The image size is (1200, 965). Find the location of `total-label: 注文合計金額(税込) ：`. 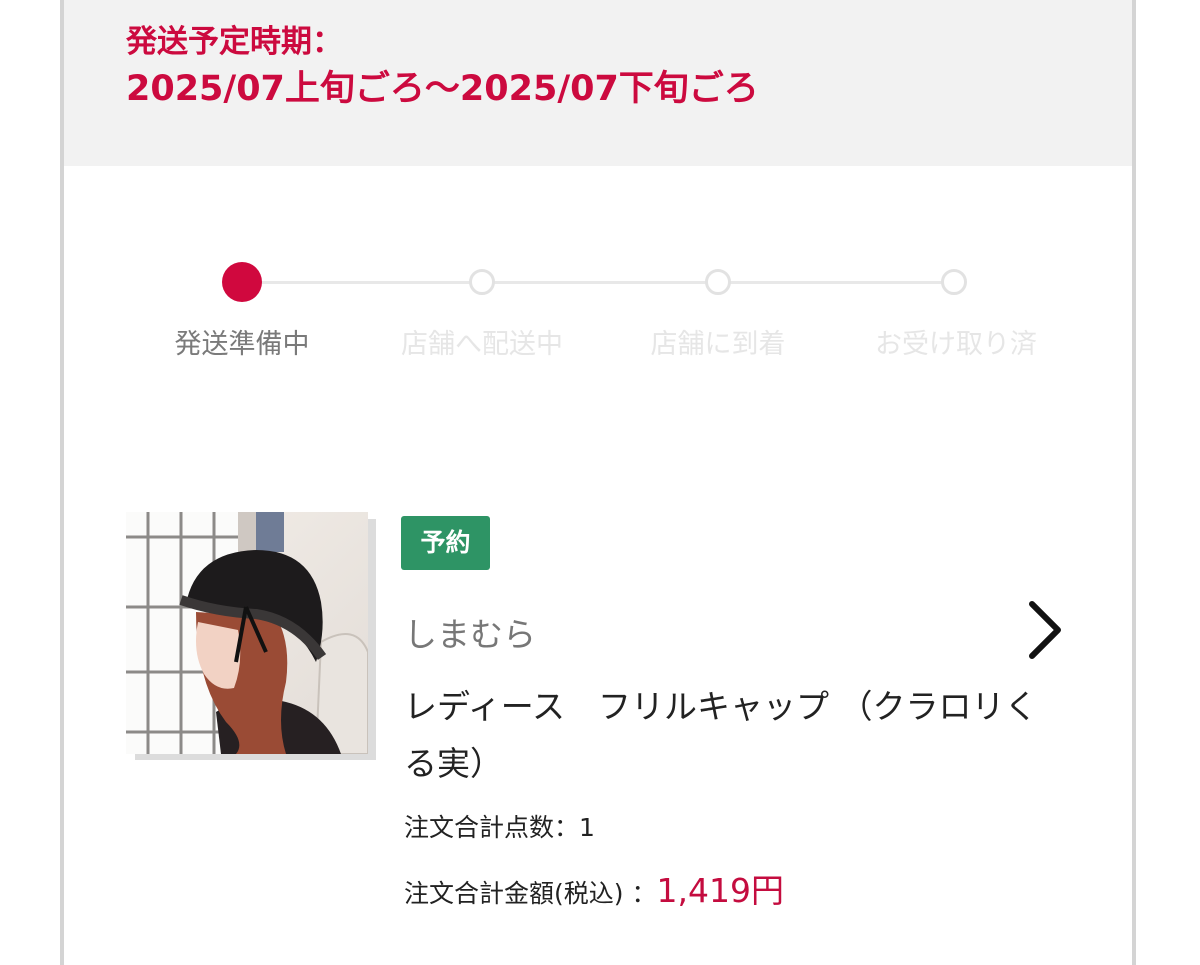

total-label: 注文合計金額(税込) ： is located at coordinates (530, 893).